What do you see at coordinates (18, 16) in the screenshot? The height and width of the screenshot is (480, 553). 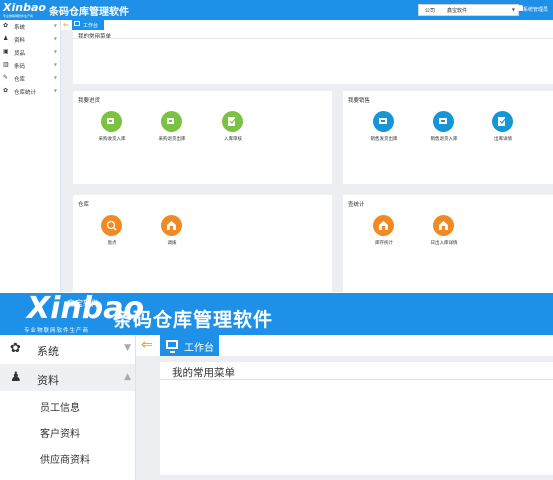 I see `top-logo-tagline: 专业物联网软件生产商` at bounding box center [18, 16].